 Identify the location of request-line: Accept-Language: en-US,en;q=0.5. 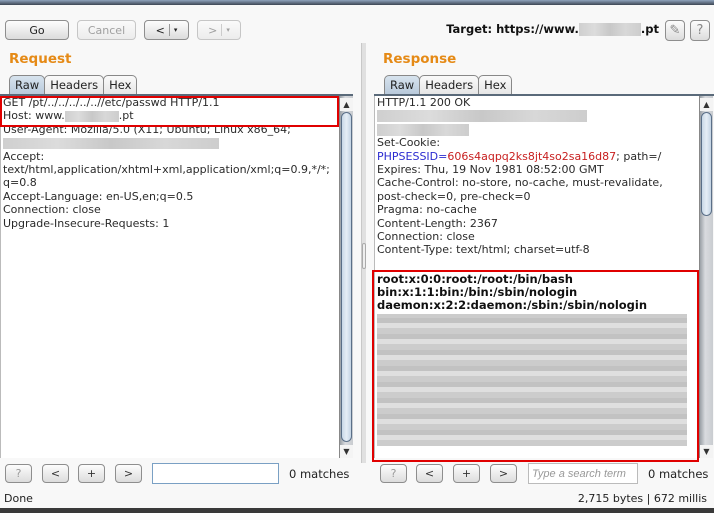
(98, 196).